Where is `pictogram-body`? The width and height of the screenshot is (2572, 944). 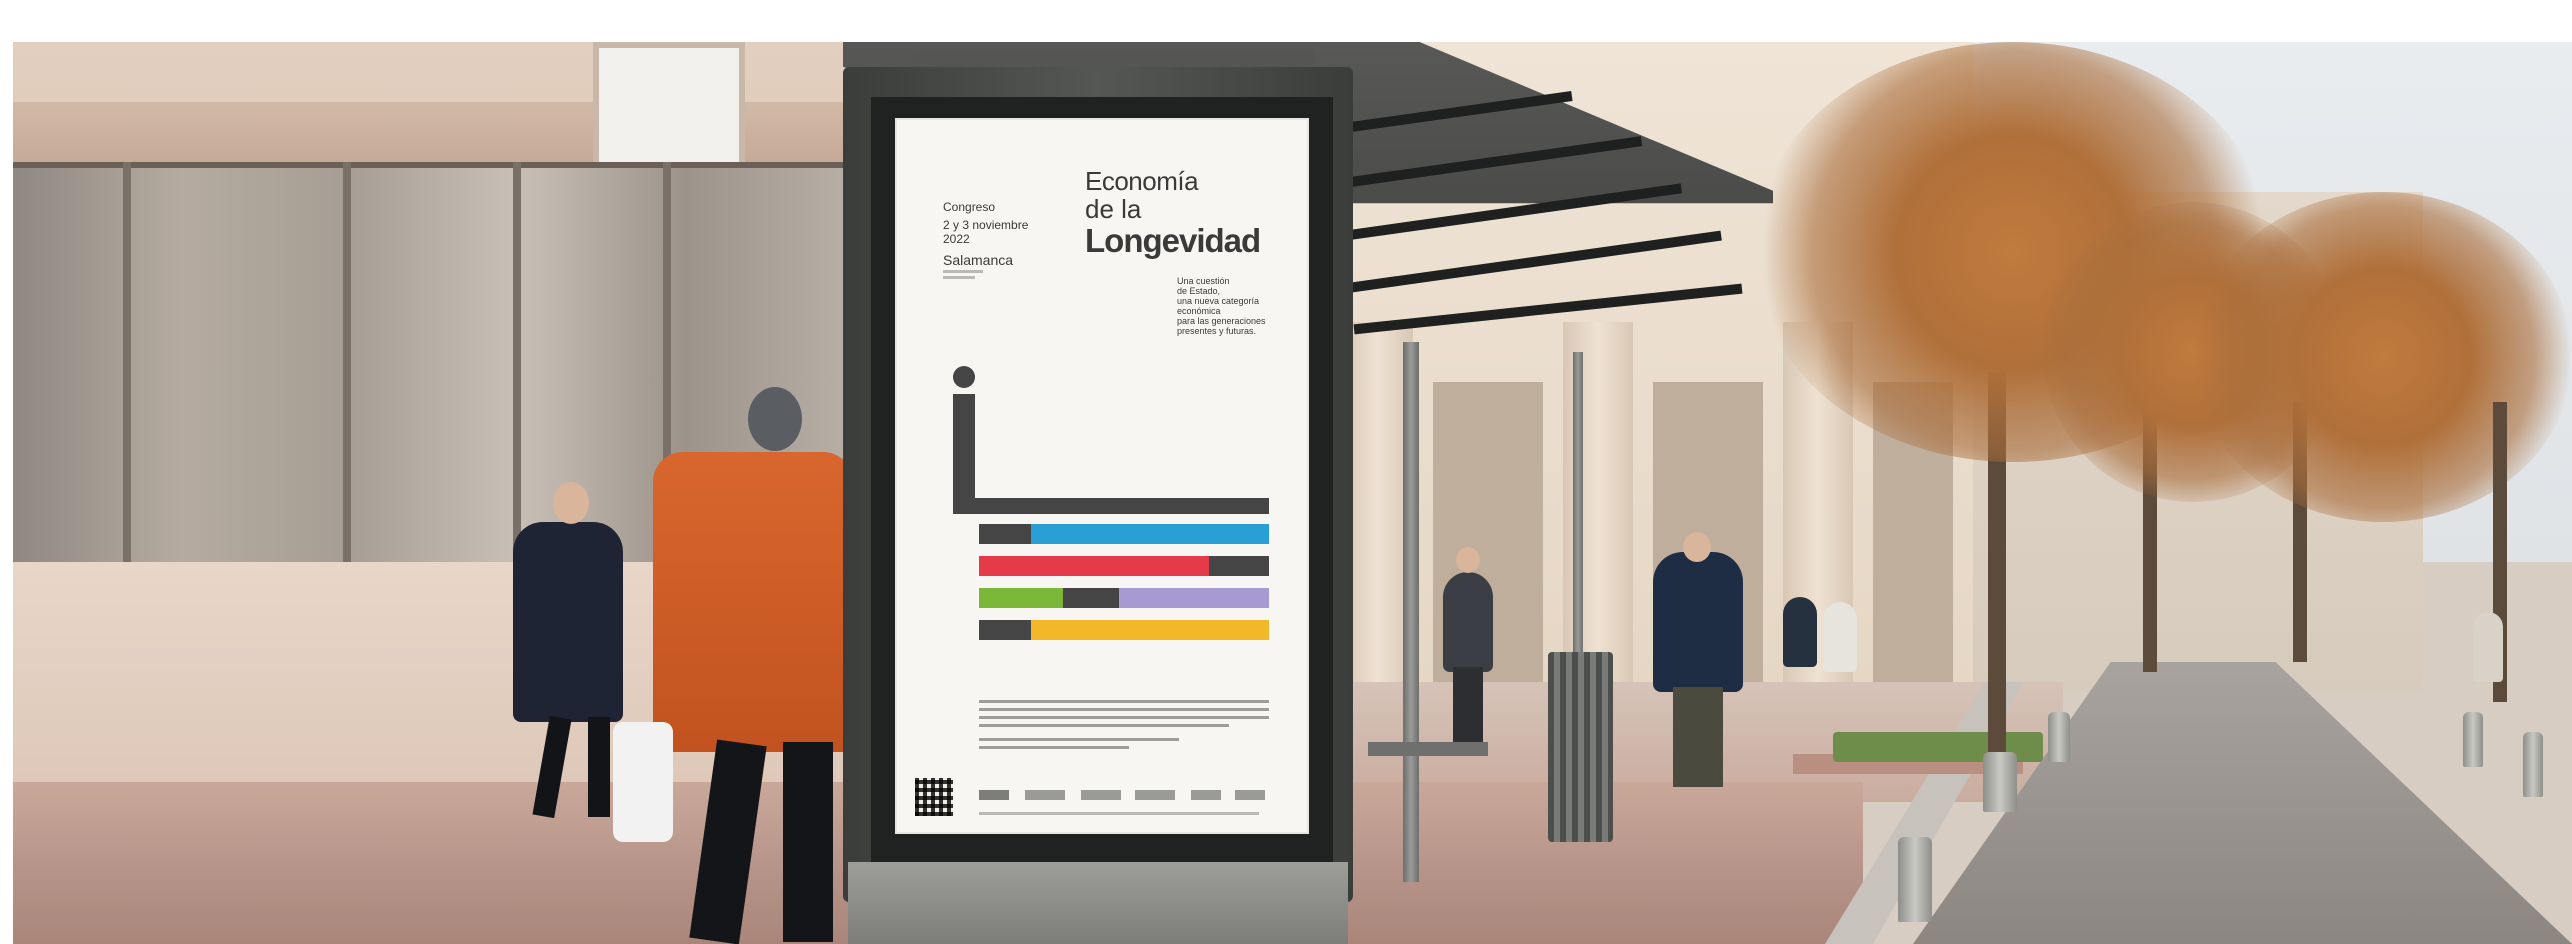
pictogram-body is located at coordinates (964, 454).